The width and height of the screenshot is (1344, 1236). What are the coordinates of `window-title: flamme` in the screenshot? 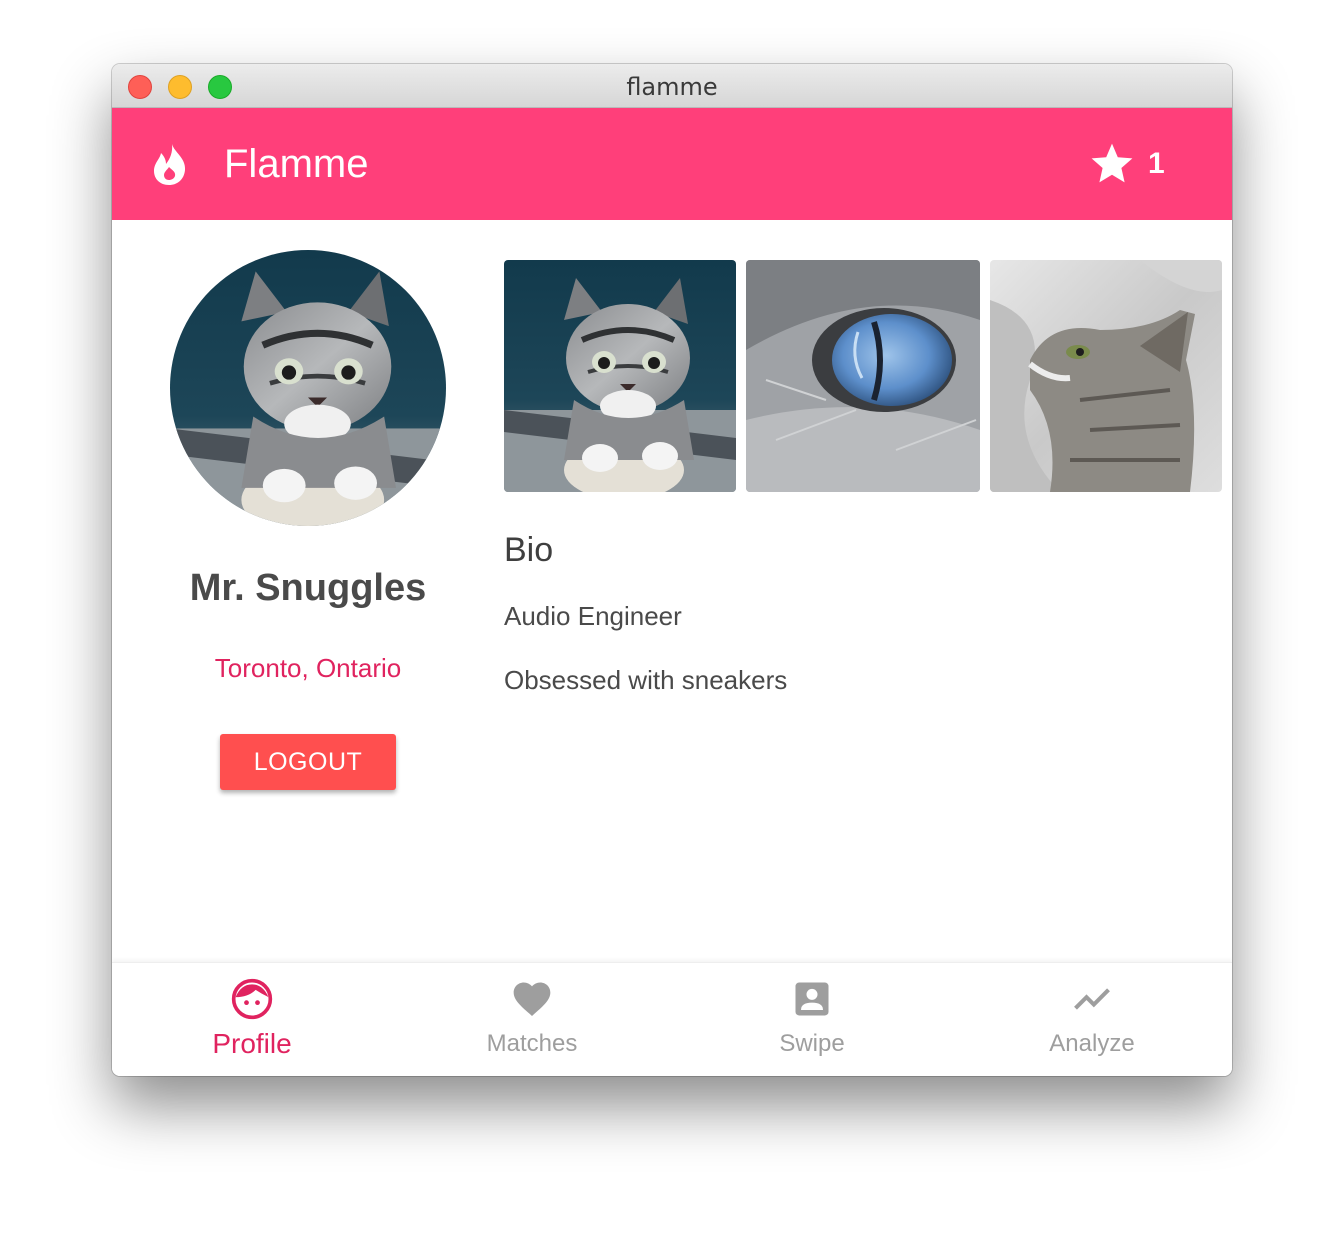 It's located at (672, 87).